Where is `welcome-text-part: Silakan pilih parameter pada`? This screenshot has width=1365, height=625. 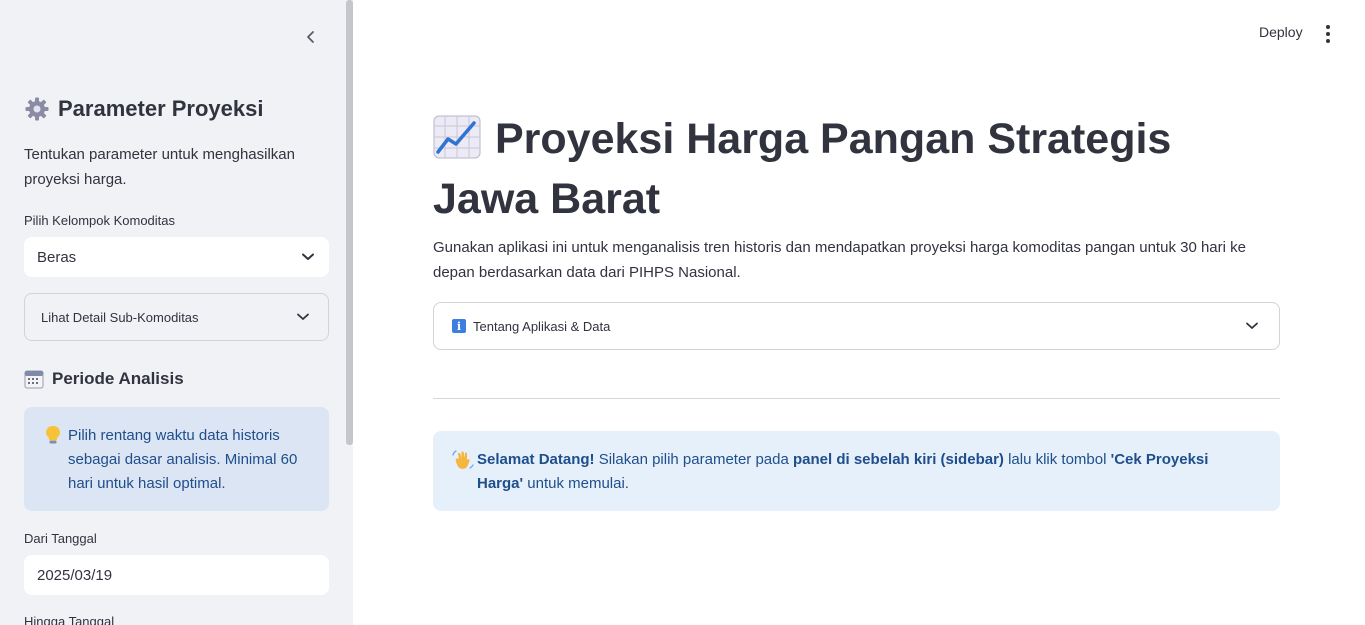 welcome-text-part: Silakan pilih parameter pada is located at coordinates (693, 459).